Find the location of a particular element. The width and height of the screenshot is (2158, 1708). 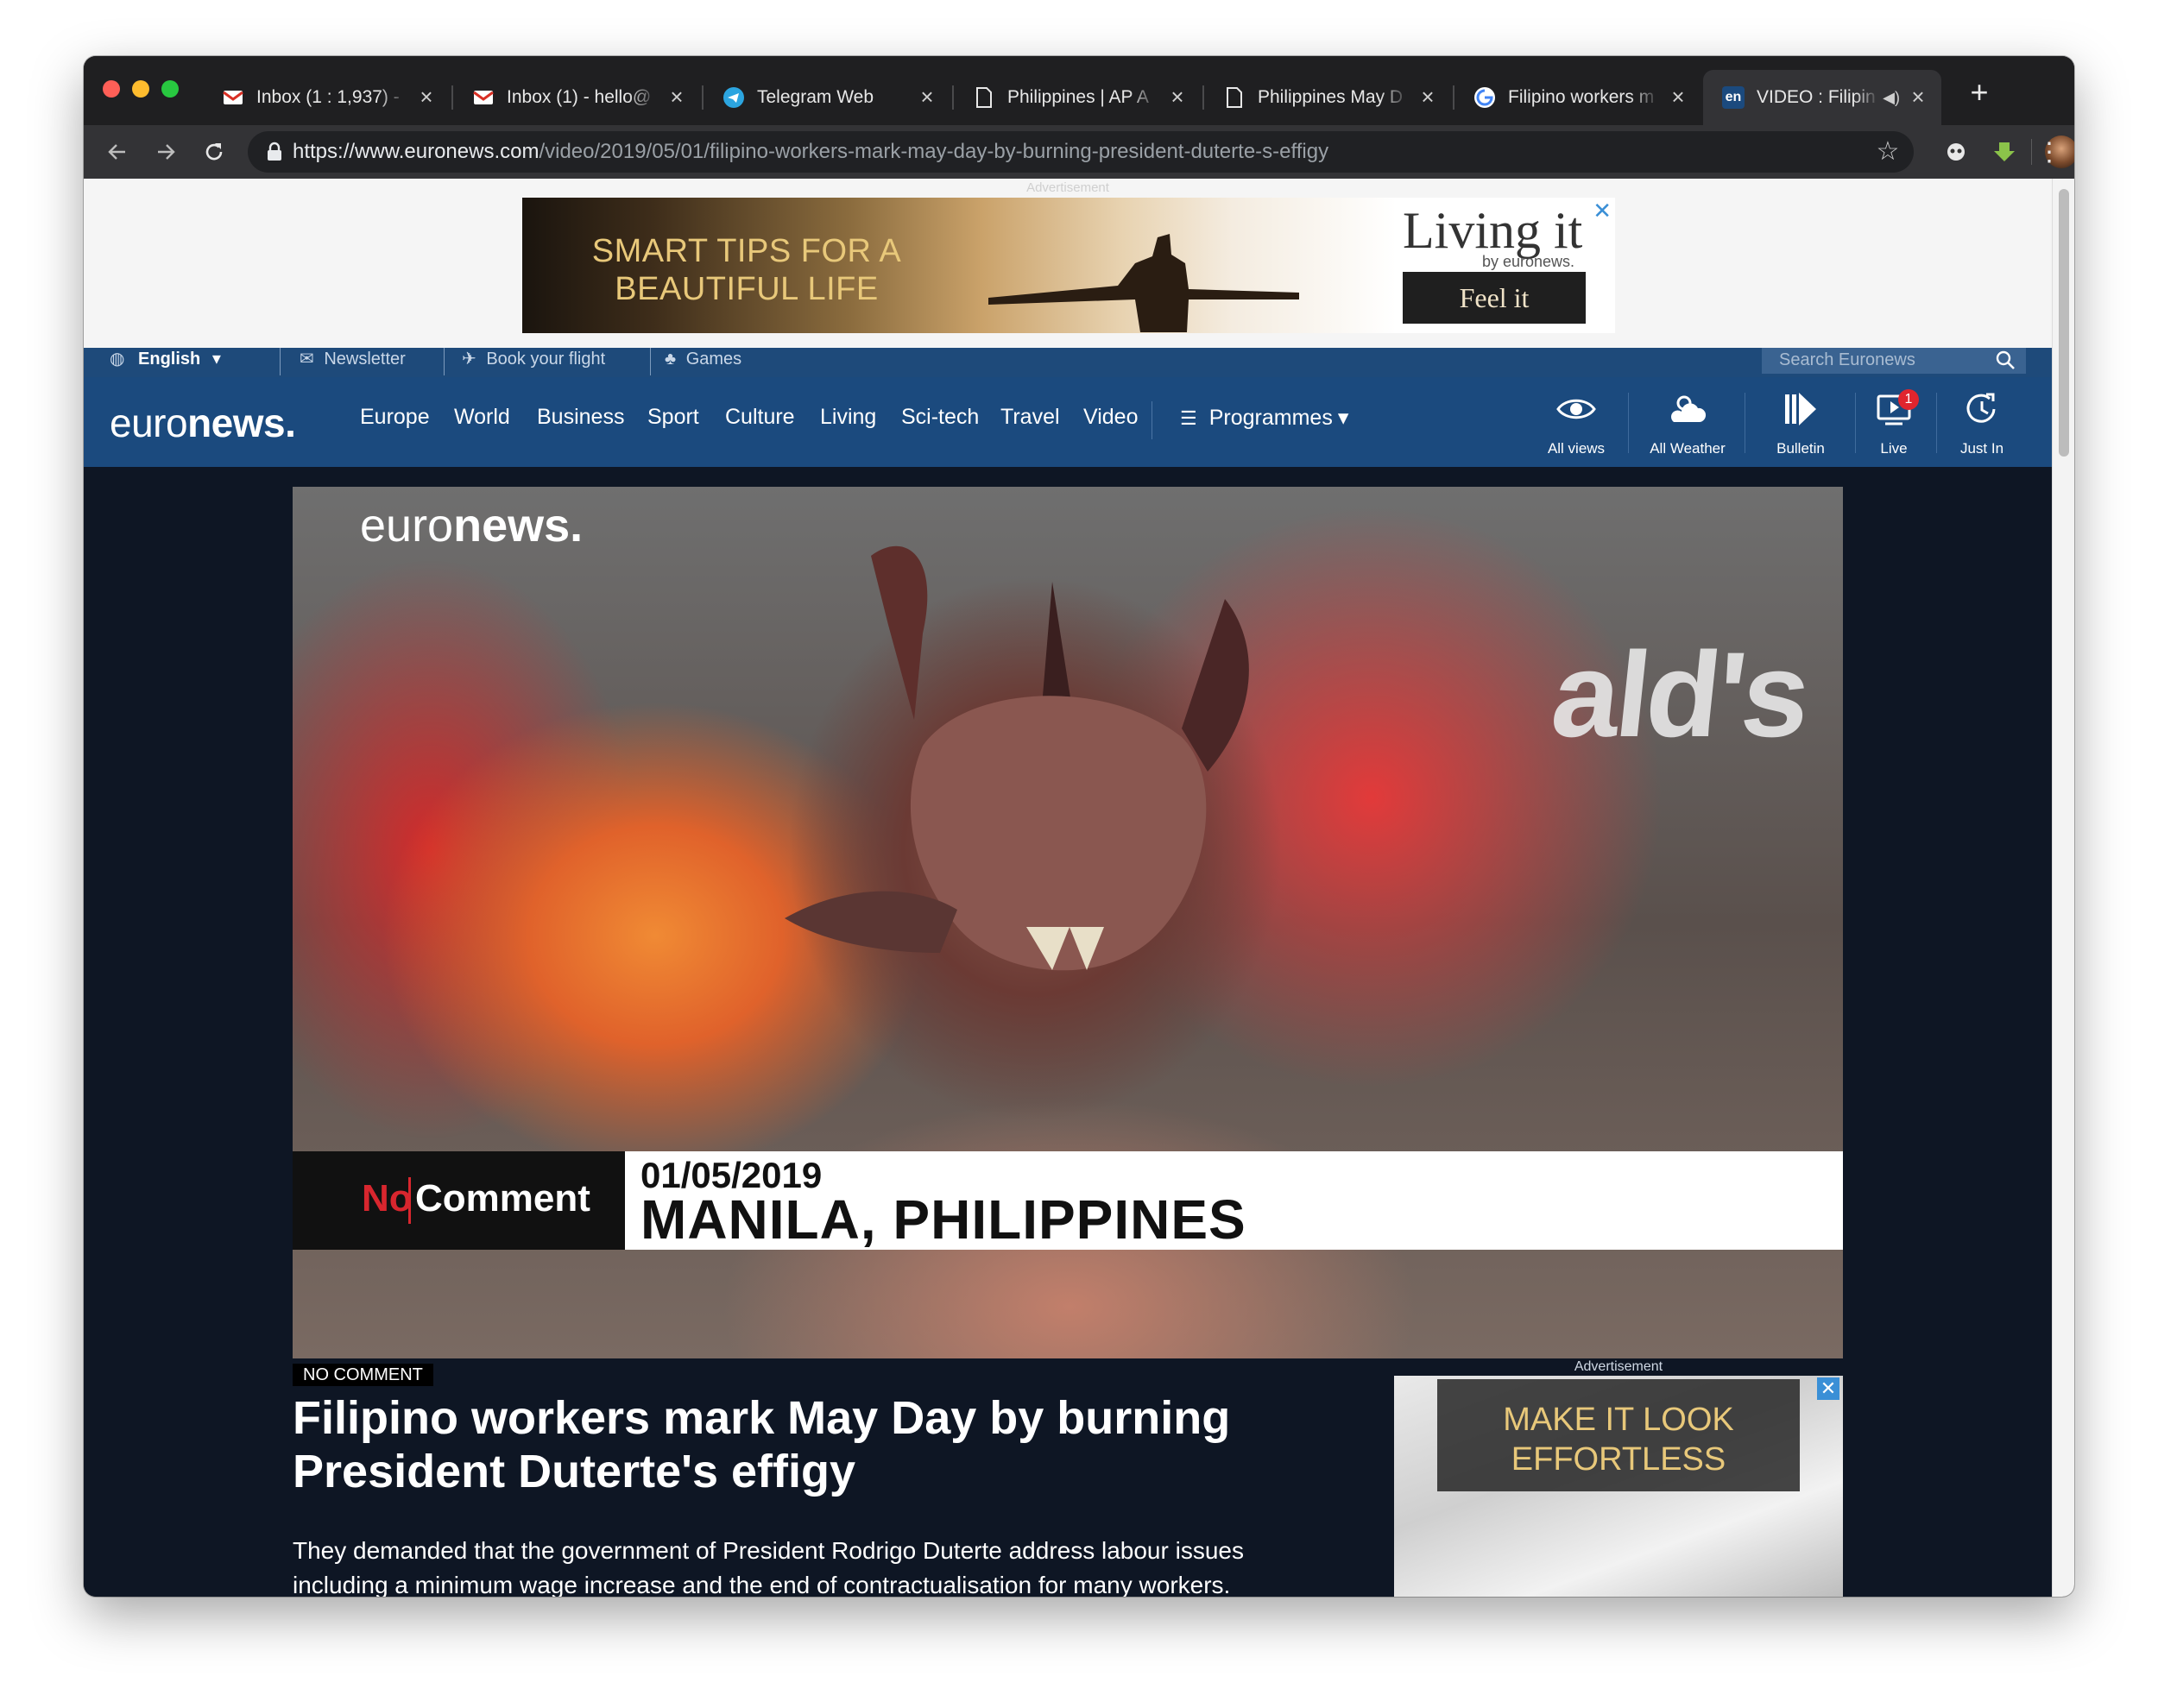

ad-close-icon: ✕ is located at coordinates (1602, 210).